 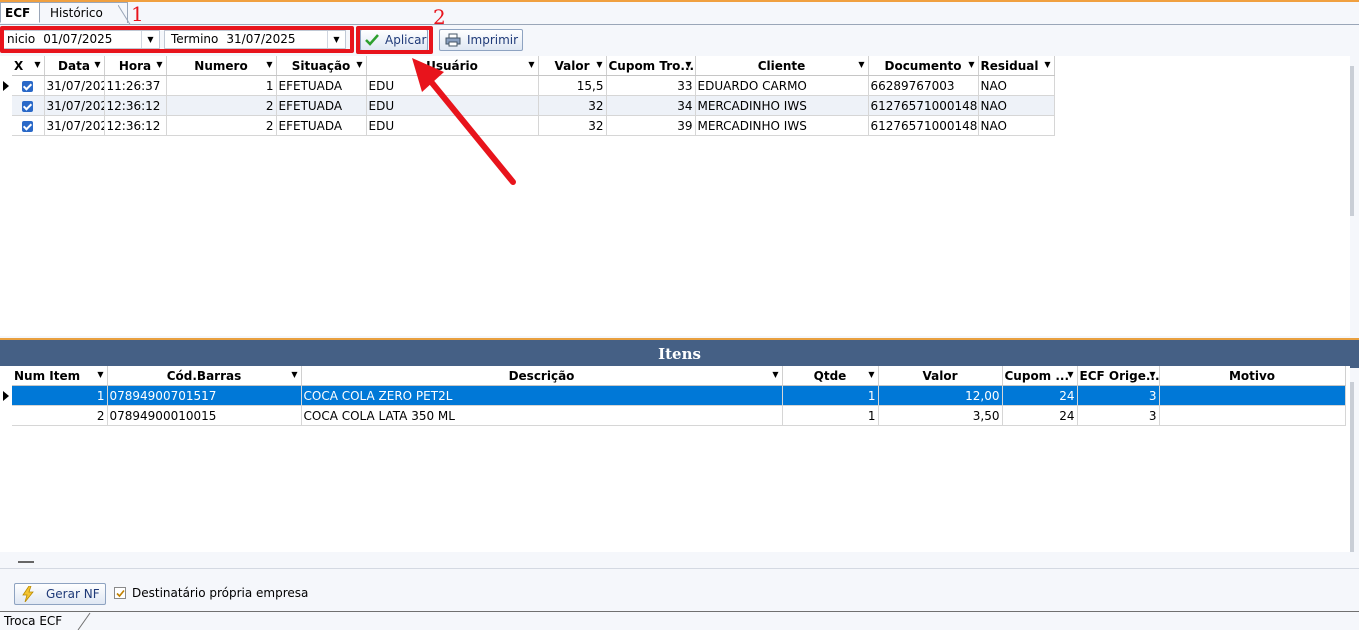 What do you see at coordinates (60, 395) in the screenshot?
I see `cell-num-item: 1` at bounding box center [60, 395].